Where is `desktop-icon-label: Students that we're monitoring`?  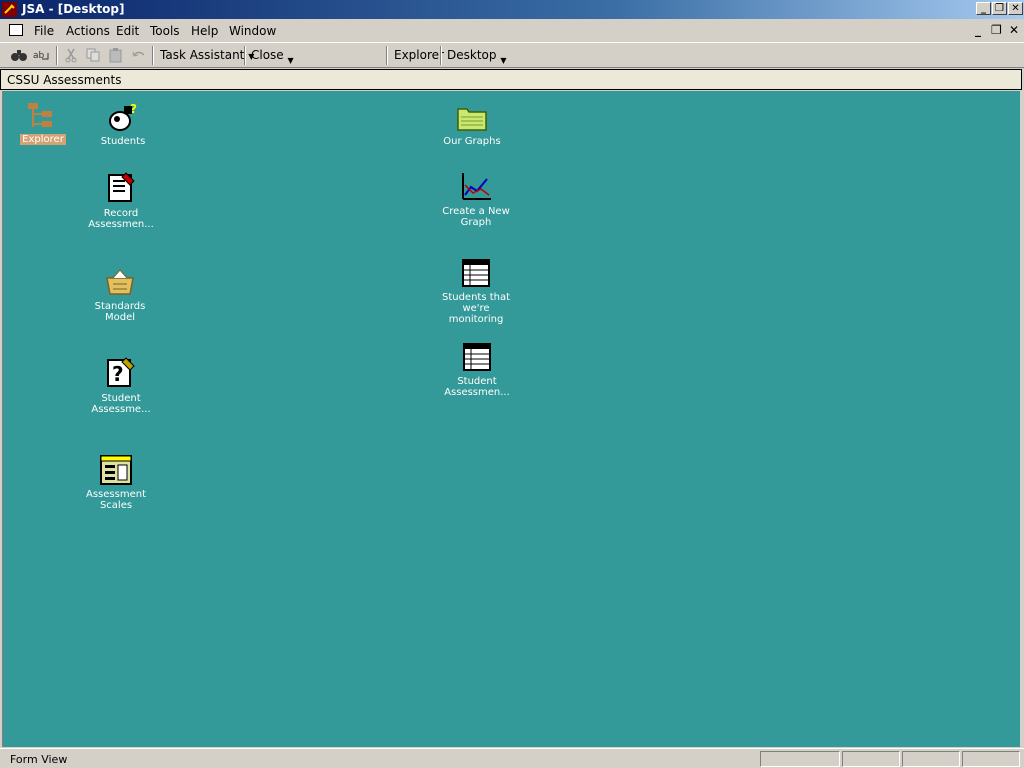 desktop-icon-label: Students that we're monitoring is located at coordinates (476, 308).